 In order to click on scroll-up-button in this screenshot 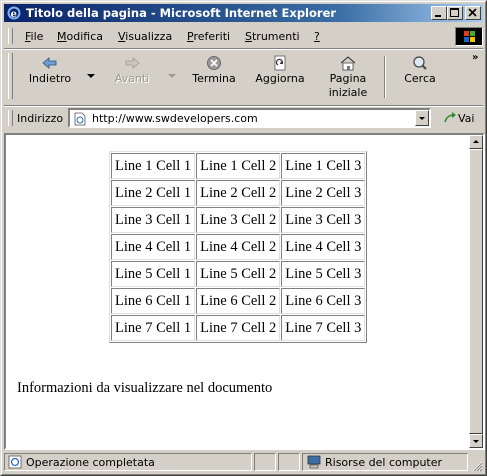, I will do `click(476, 142)`.